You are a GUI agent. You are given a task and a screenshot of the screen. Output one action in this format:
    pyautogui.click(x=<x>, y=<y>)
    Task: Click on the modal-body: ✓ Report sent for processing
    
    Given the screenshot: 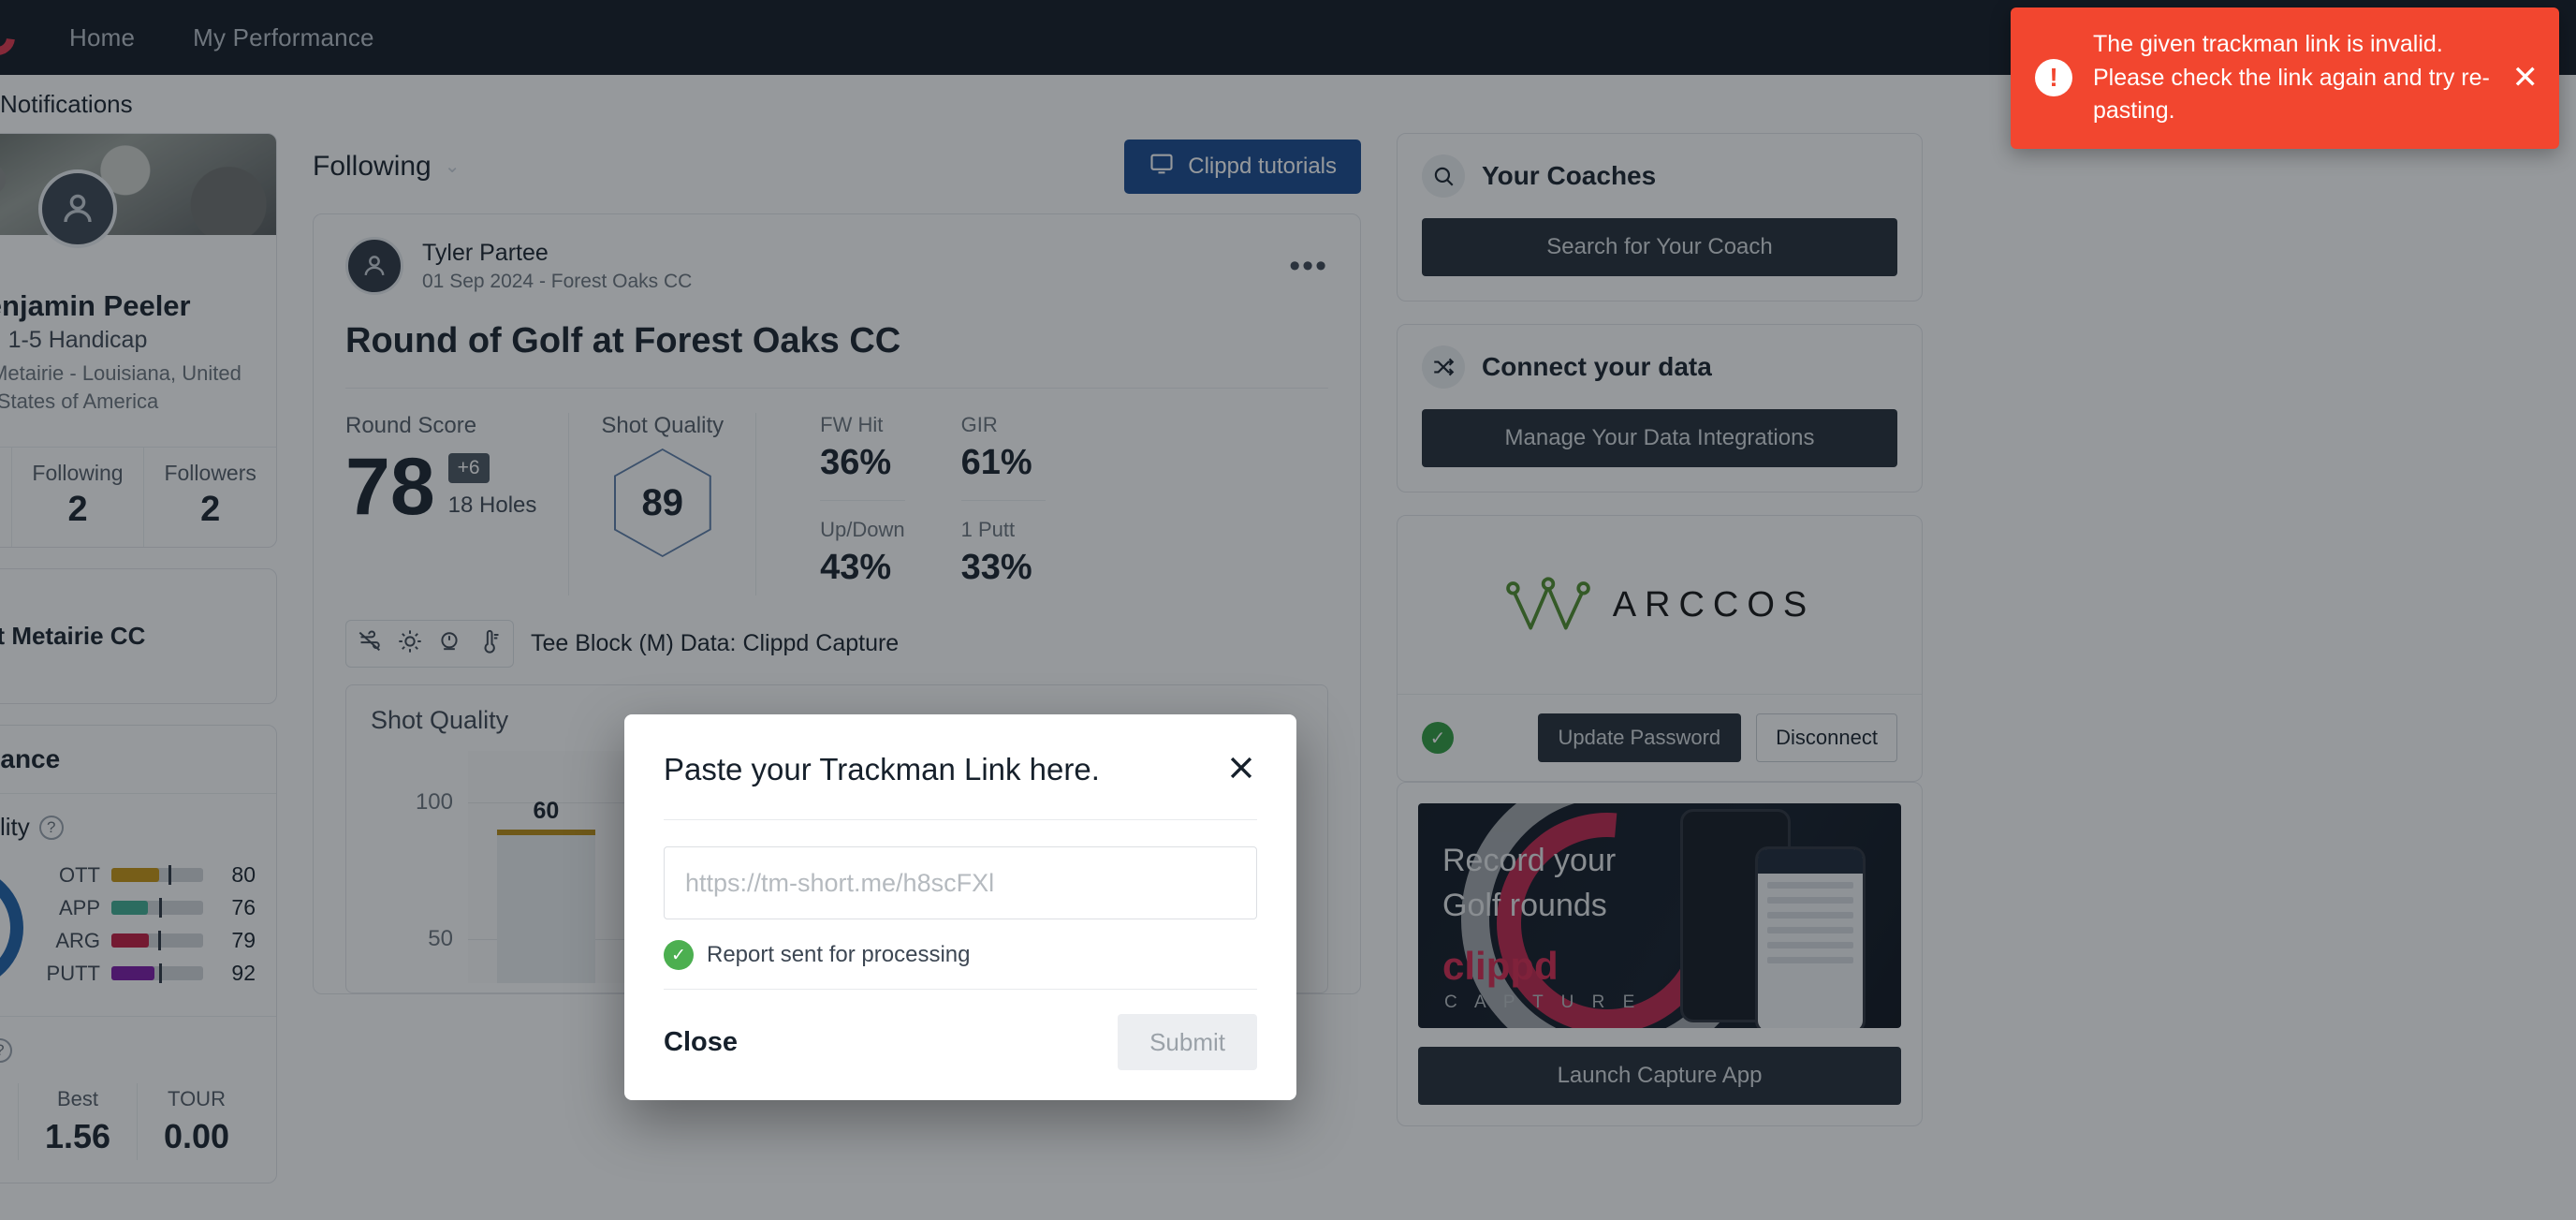 What is the action you would take?
    pyautogui.click(x=960, y=895)
    